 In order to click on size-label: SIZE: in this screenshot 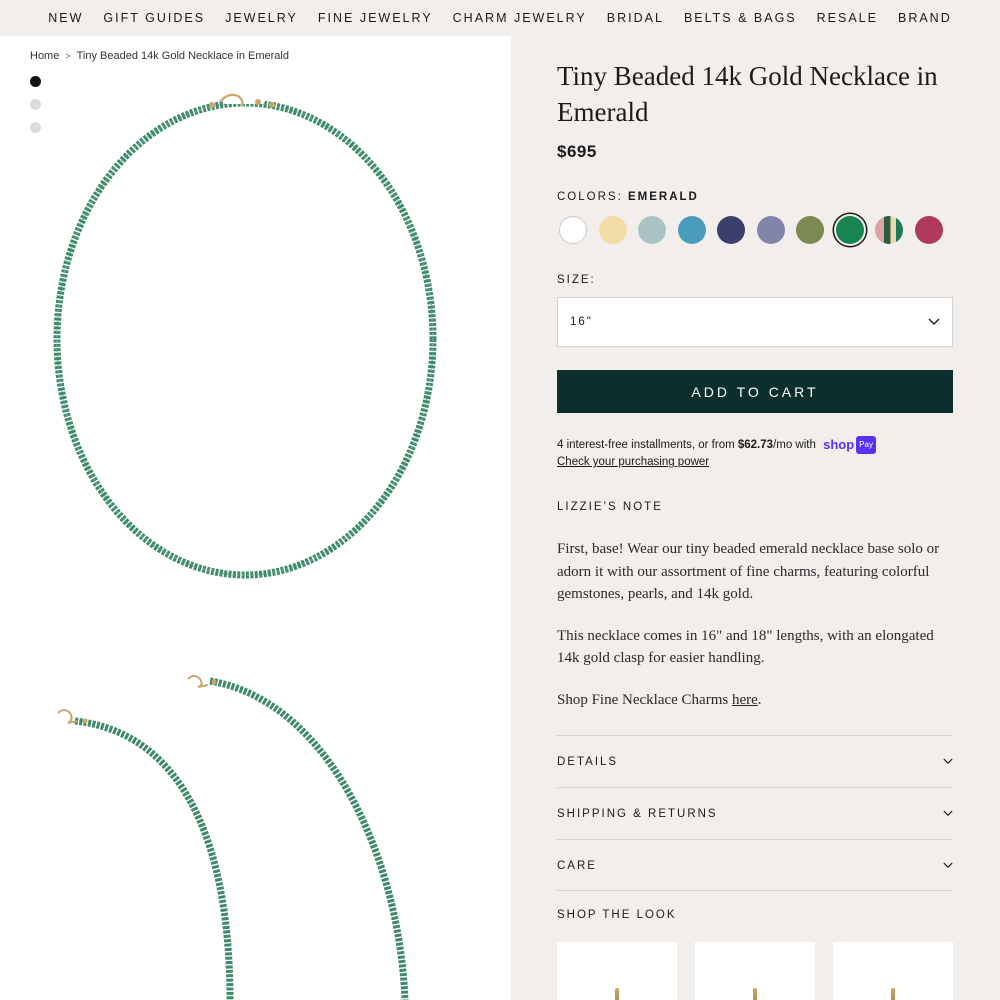, I will do `click(576, 280)`.